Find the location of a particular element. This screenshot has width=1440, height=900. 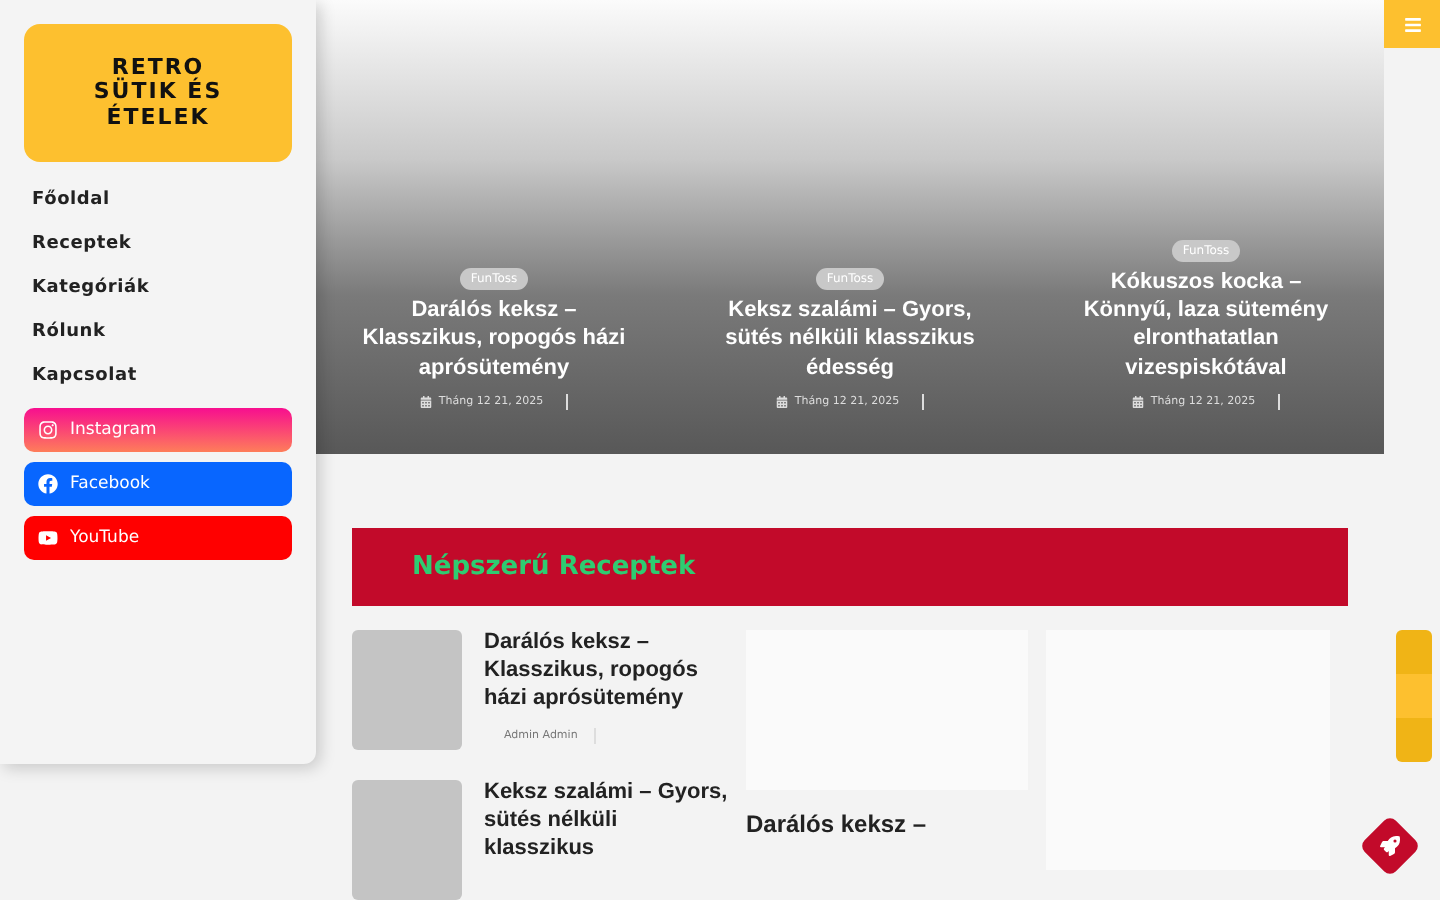

social-link: Facebook is located at coordinates (158, 484).